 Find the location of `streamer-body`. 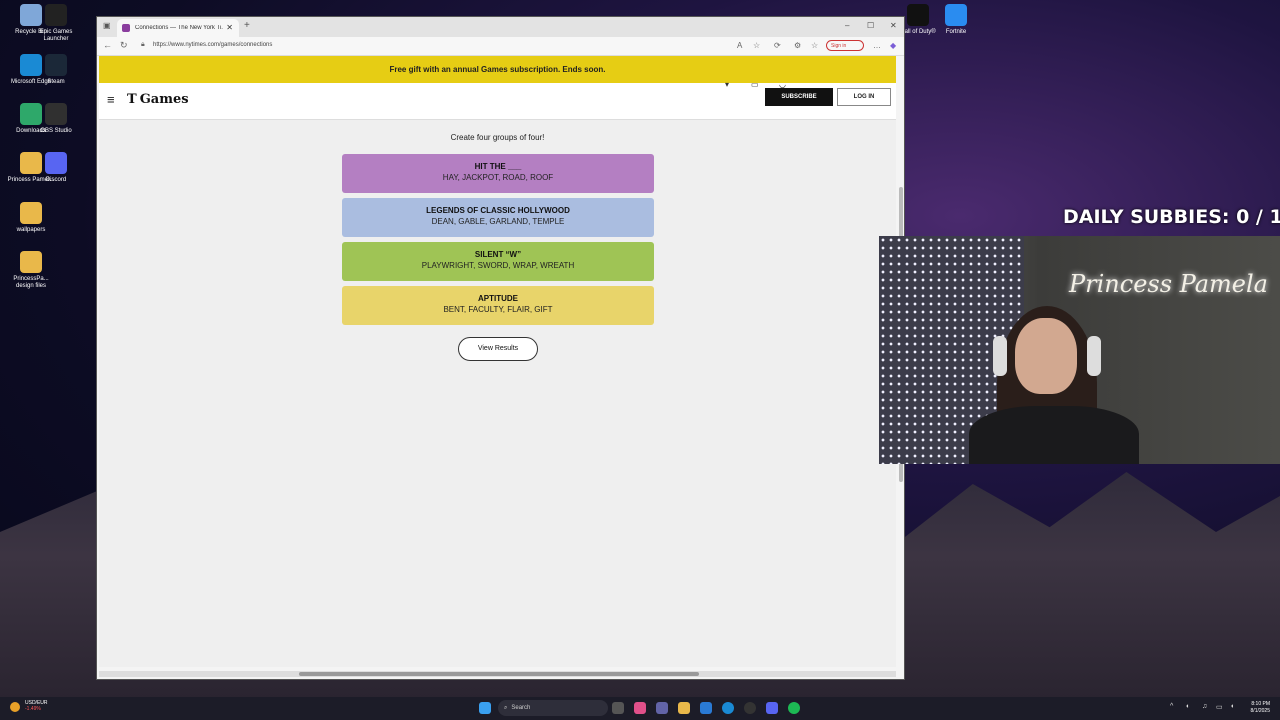

streamer-body is located at coordinates (1054, 435).